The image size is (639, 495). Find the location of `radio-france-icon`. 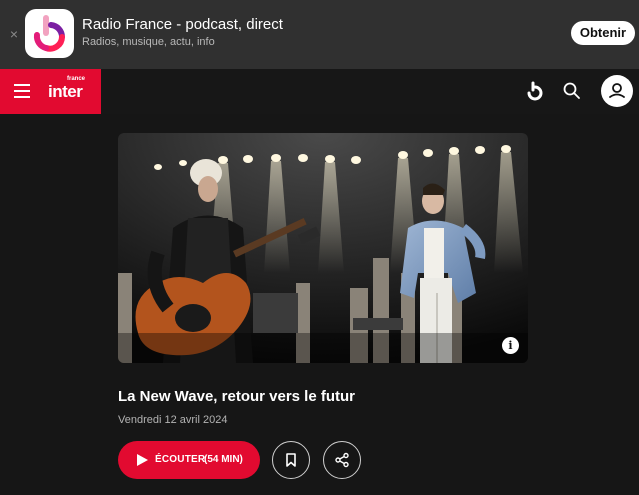

radio-france-icon is located at coordinates (535, 91).